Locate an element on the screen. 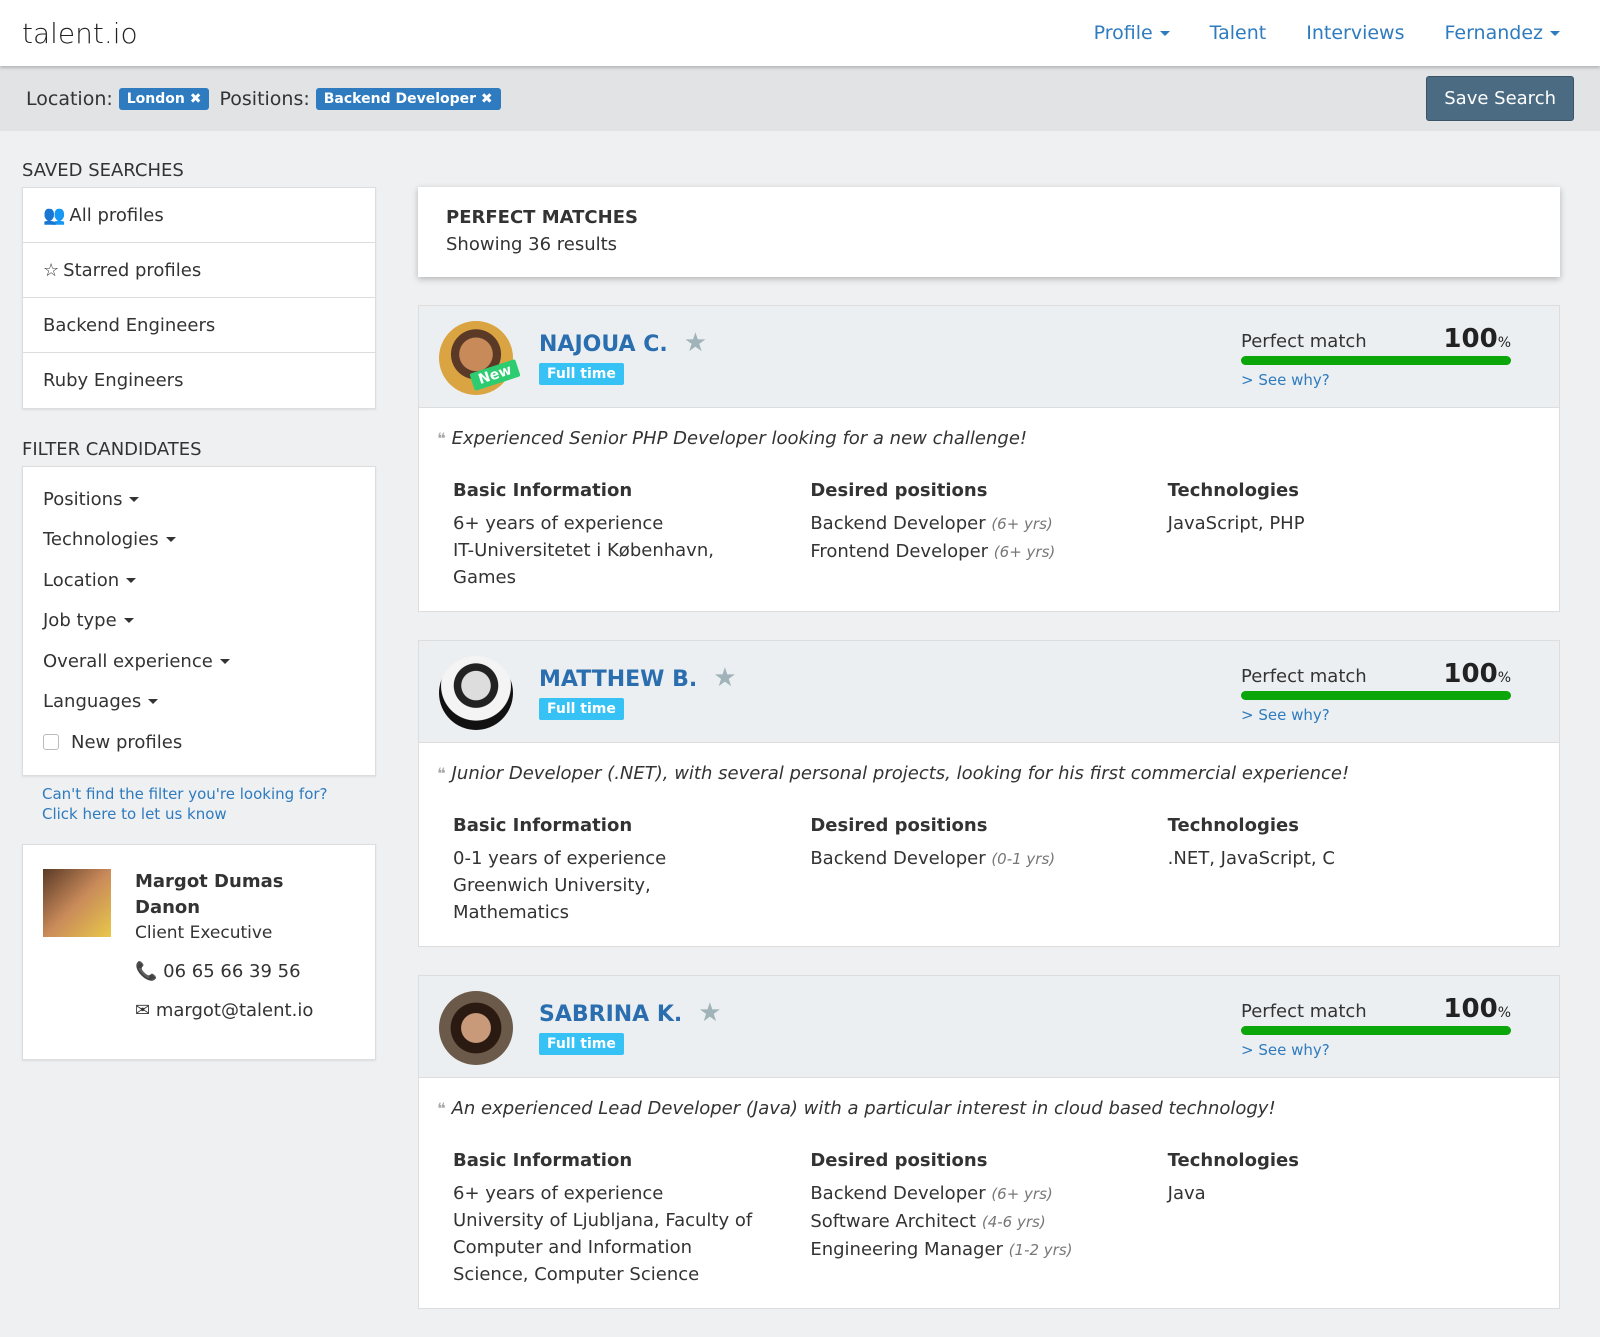 The height and width of the screenshot is (1337, 1600). basic-info-line: 6+ years of experience is located at coordinates (558, 523).